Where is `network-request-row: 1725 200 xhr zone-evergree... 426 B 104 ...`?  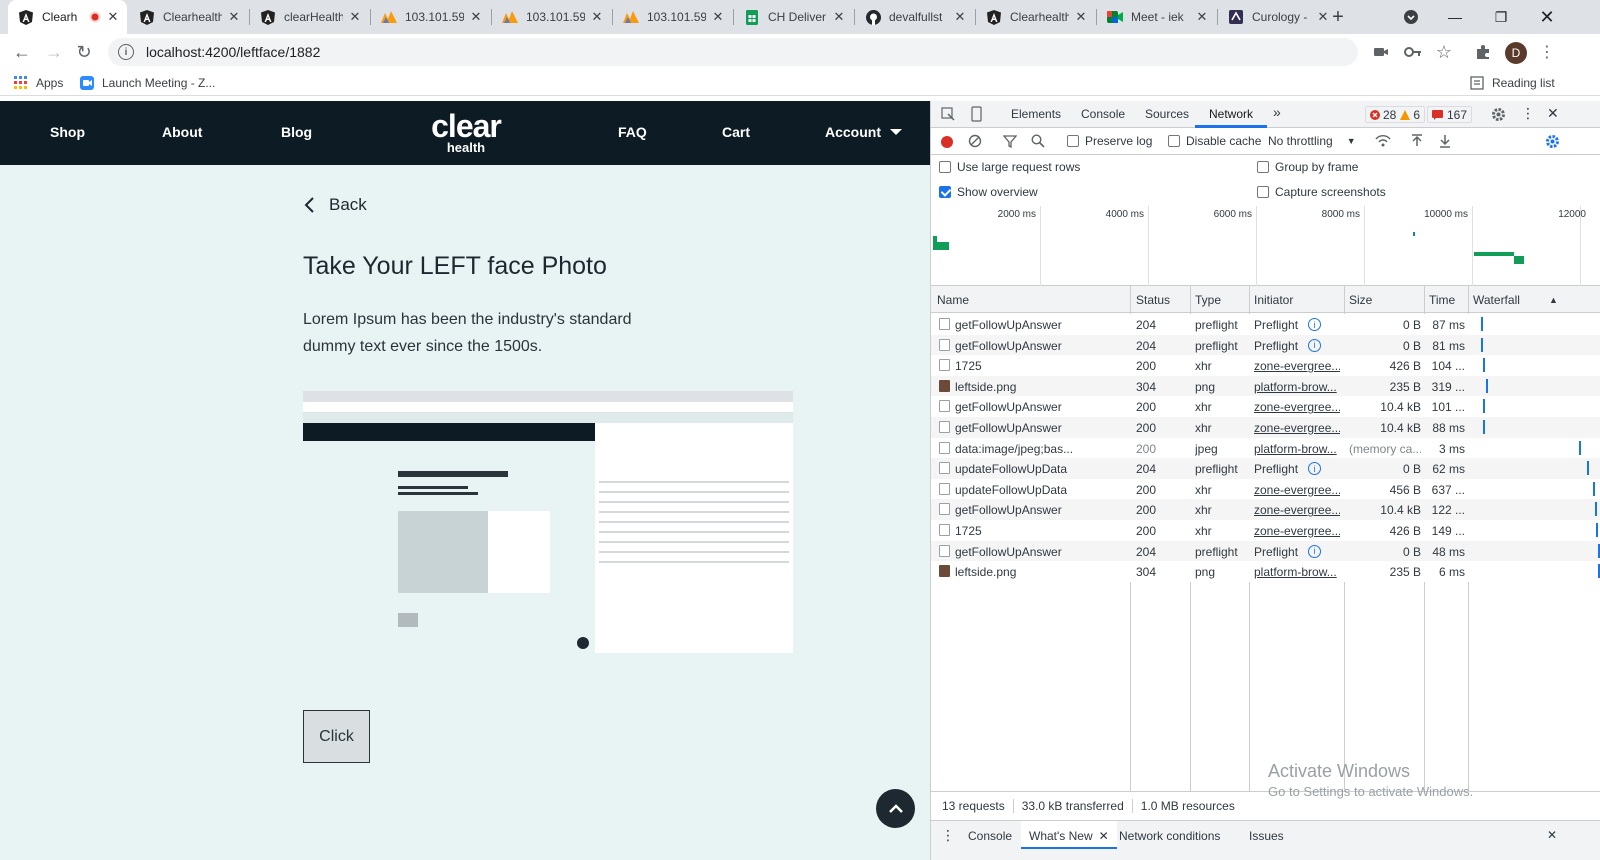
network-request-row: 1725 200 xhr zone-evergree... 426 B 104 ... is located at coordinates (1265, 365).